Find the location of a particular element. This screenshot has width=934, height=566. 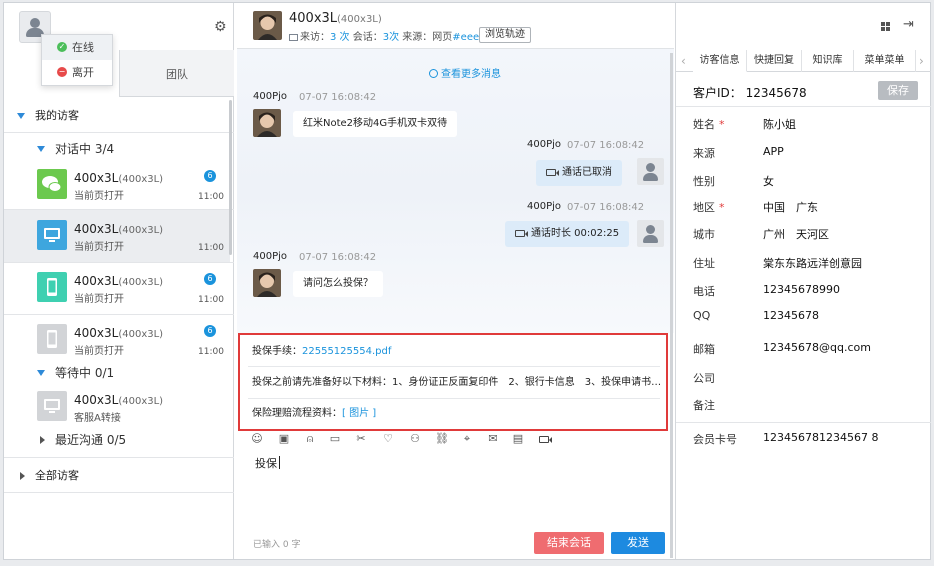

left-tabs: 团队 is located at coordinates (119, 73).